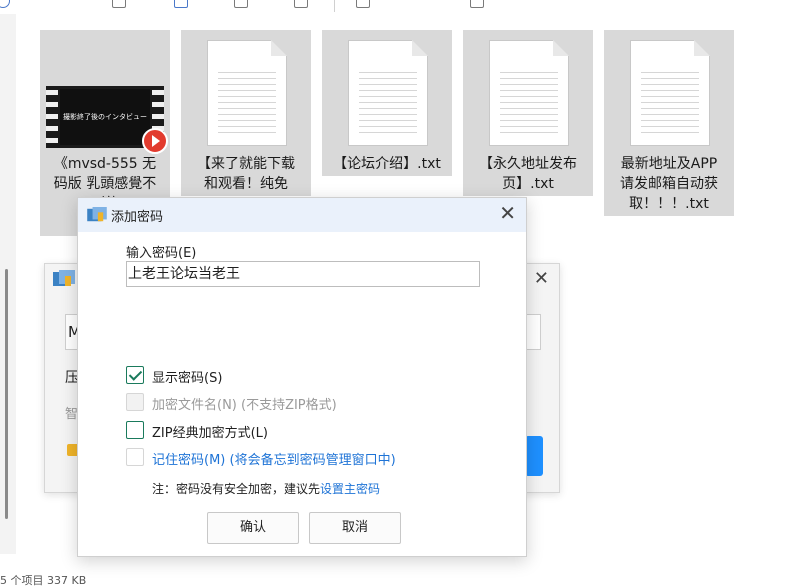 The width and height of the screenshot is (788, 588). What do you see at coordinates (137, 217) in the screenshot?
I see `dialog-title: 添加密码` at bounding box center [137, 217].